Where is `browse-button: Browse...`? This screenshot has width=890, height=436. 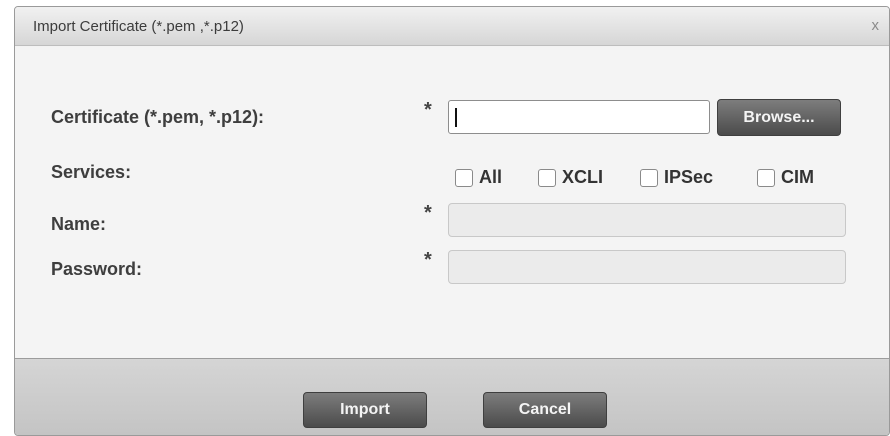
browse-button: Browse... is located at coordinates (779, 117).